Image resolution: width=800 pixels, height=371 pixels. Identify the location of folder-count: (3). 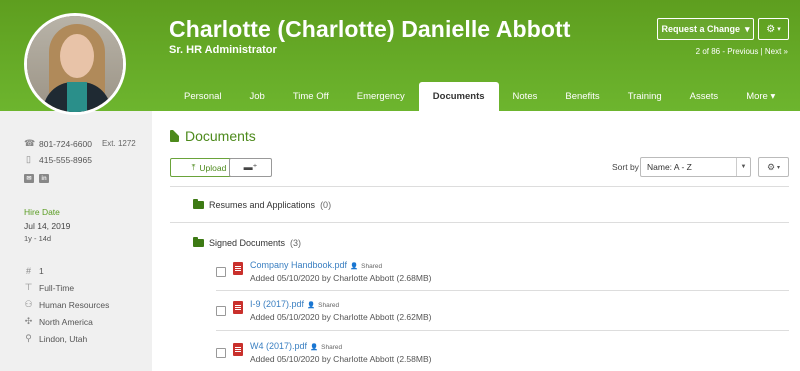
(296, 243).